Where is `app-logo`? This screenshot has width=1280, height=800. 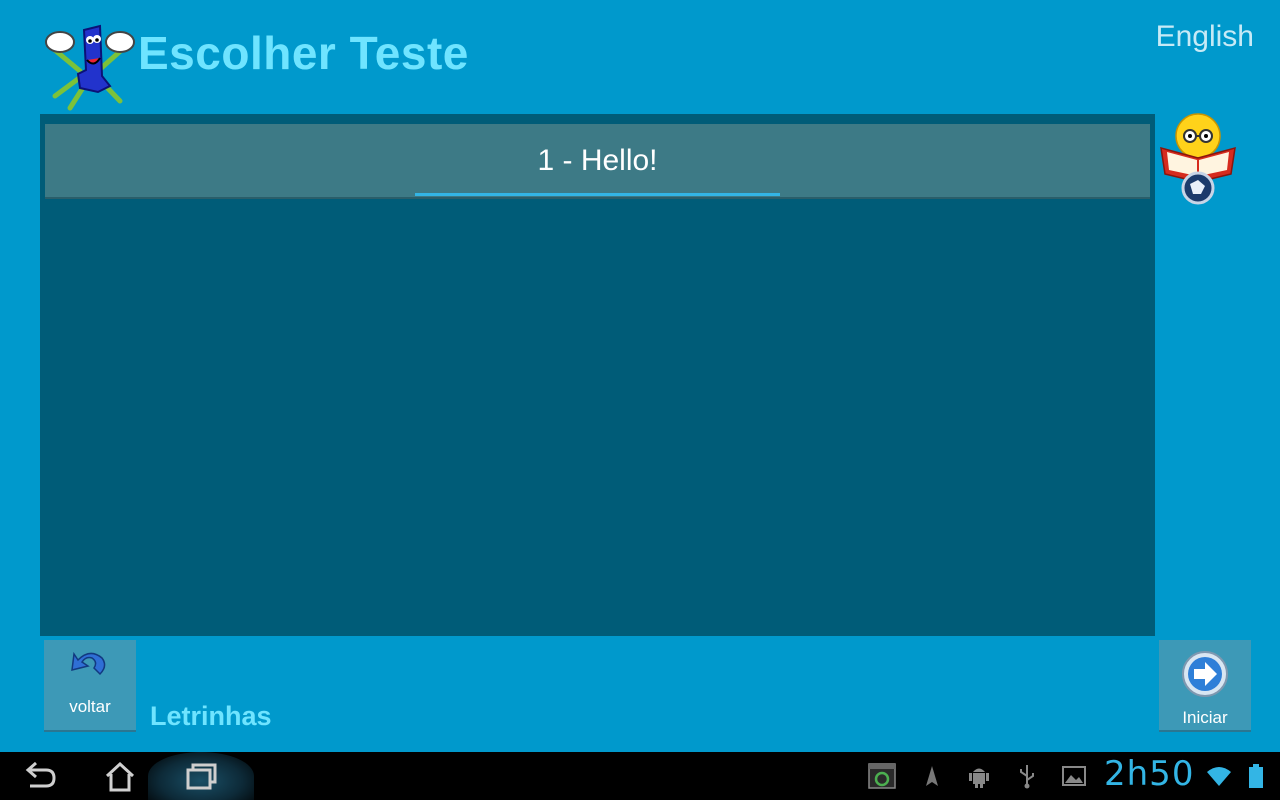
app-logo is located at coordinates (88, 64).